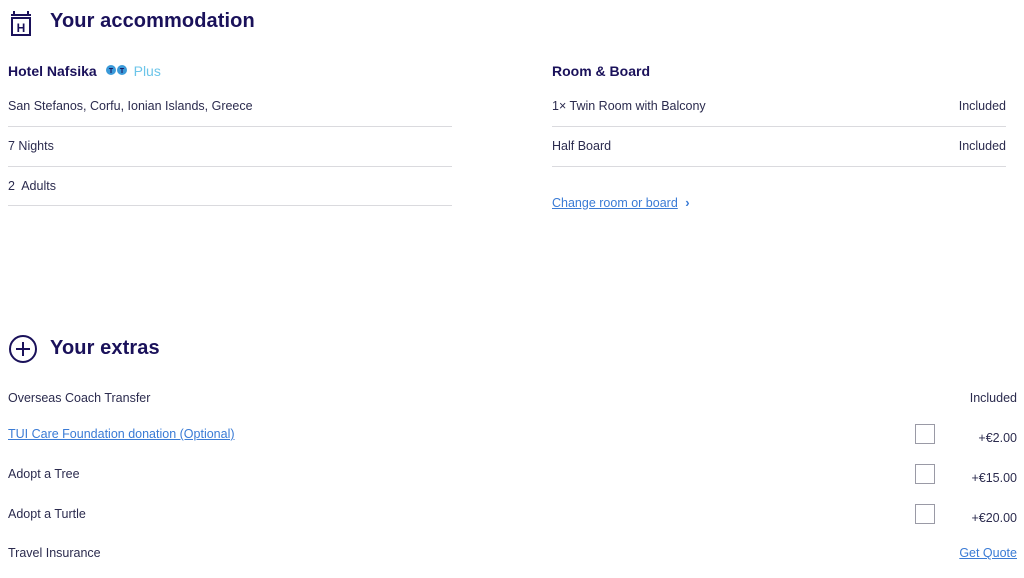 The height and width of the screenshot is (578, 1024). What do you see at coordinates (994, 478) in the screenshot?
I see `extra-value-adopt-tree: +€15.00` at bounding box center [994, 478].